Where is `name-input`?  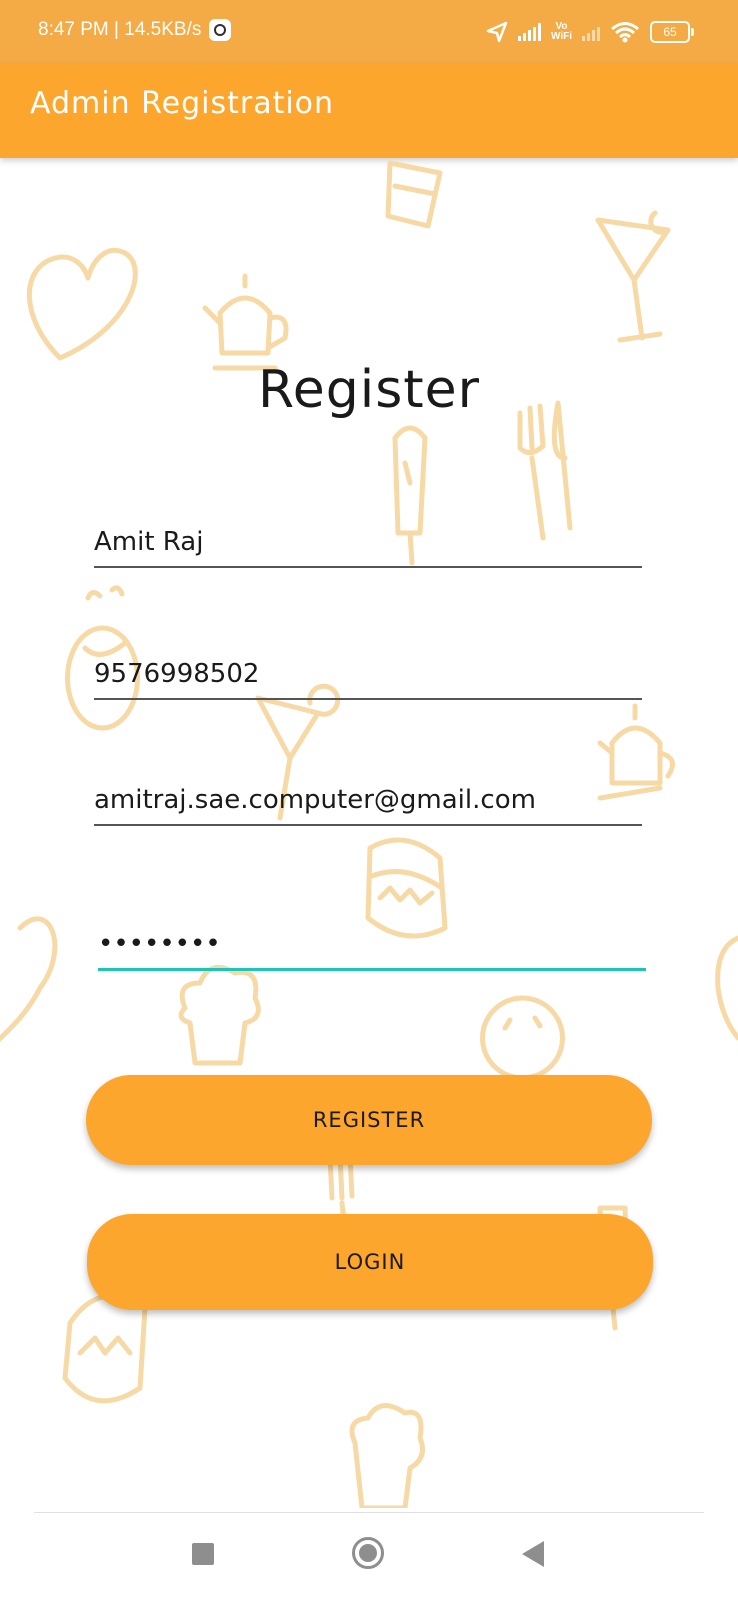 name-input is located at coordinates (368, 542).